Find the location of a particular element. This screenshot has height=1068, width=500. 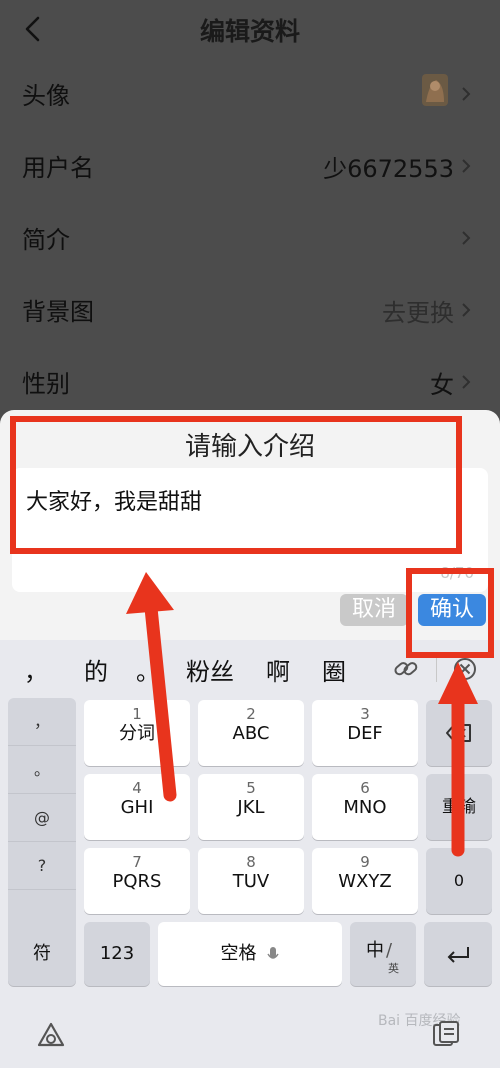

key-number: 8 is located at coordinates (251, 862).